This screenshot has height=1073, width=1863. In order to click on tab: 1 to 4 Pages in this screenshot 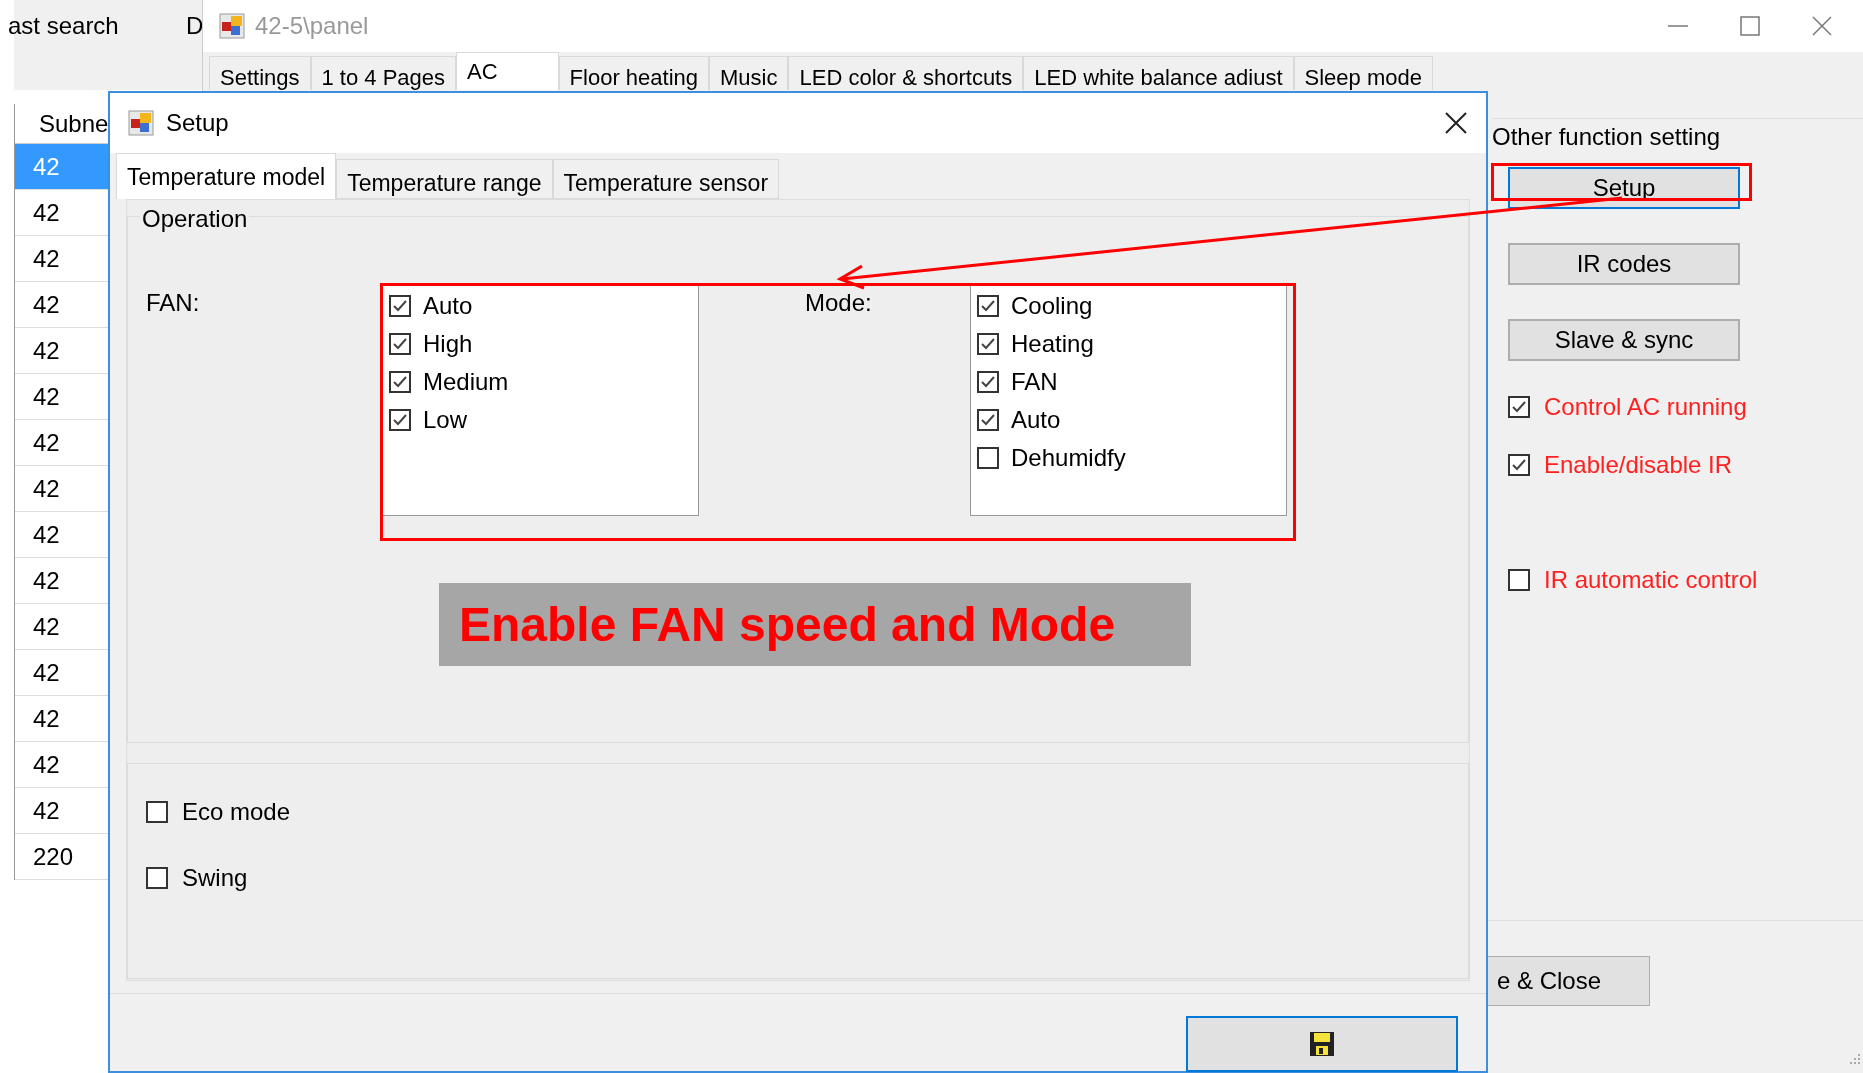, I will do `click(383, 73)`.